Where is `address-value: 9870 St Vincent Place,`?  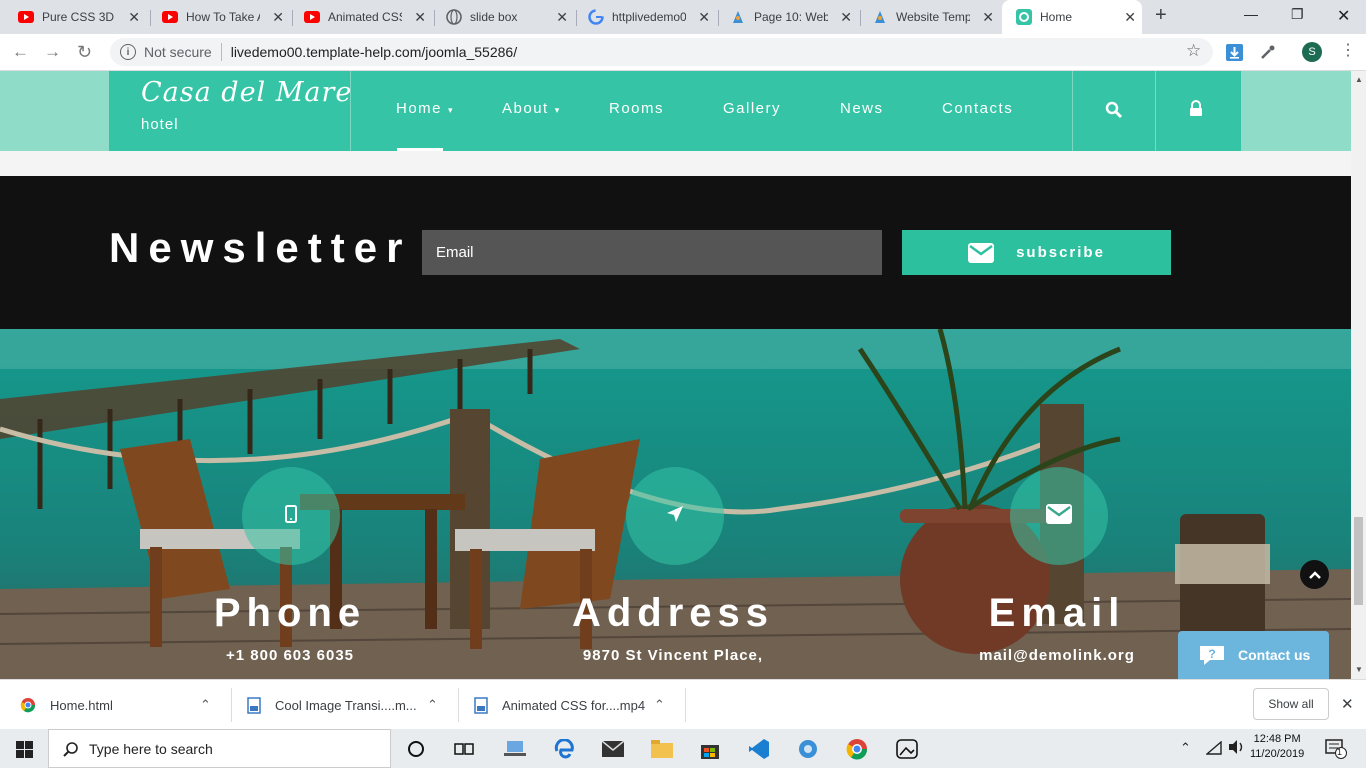 address-value: 9870 St Vincent Place, is located at coordinates (673, 655).